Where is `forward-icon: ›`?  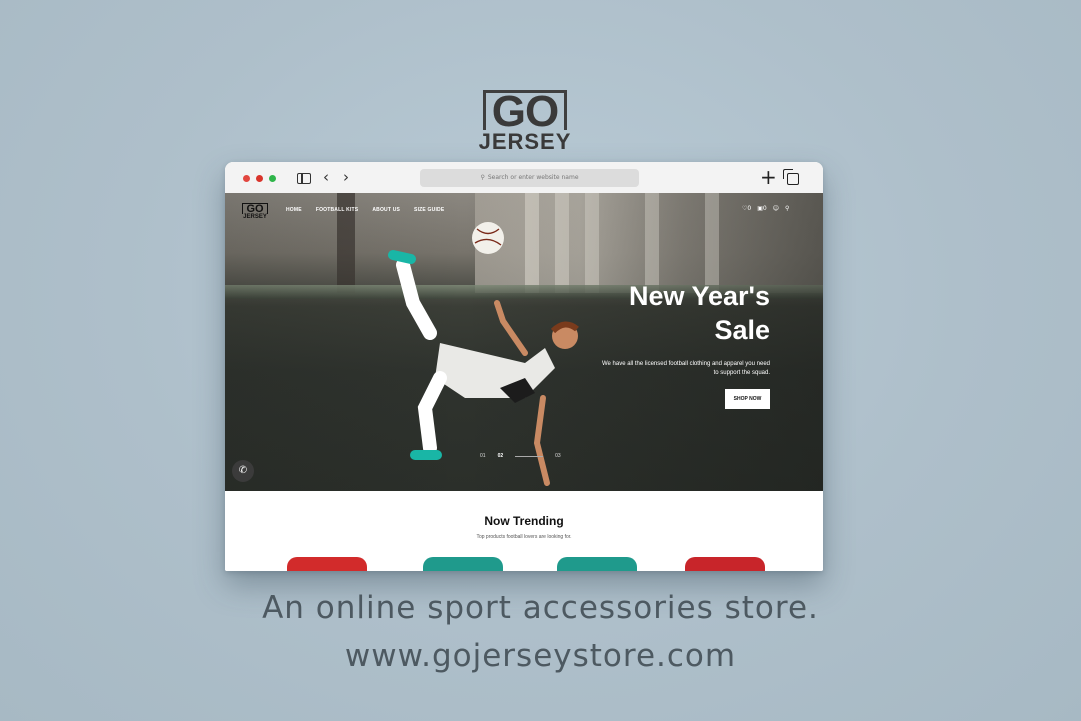 forward-icon: › is located at coordinates (346, 177).